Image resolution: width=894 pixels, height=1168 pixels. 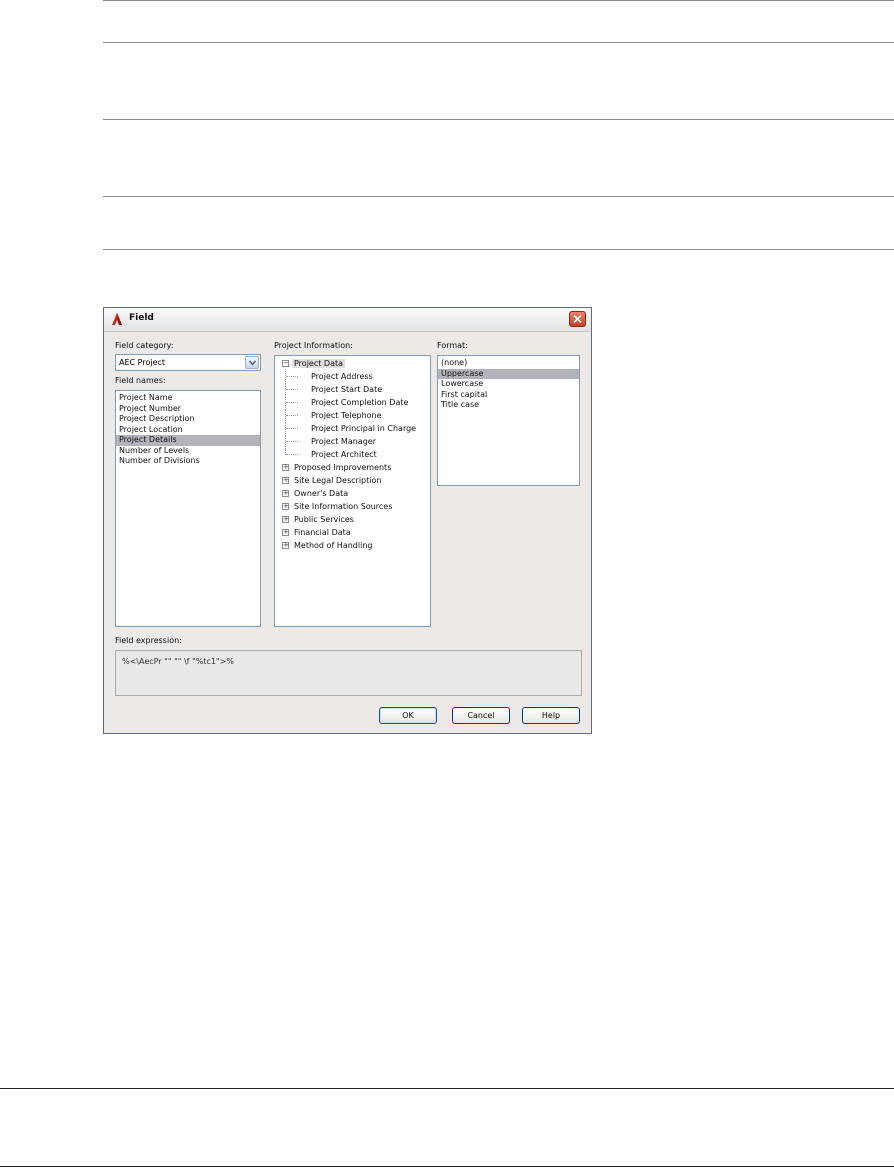 What do you see at coordinates (481, 715) in the screenshot?
I see `cancel-button: Cancel` at bounding box center [481, 715].